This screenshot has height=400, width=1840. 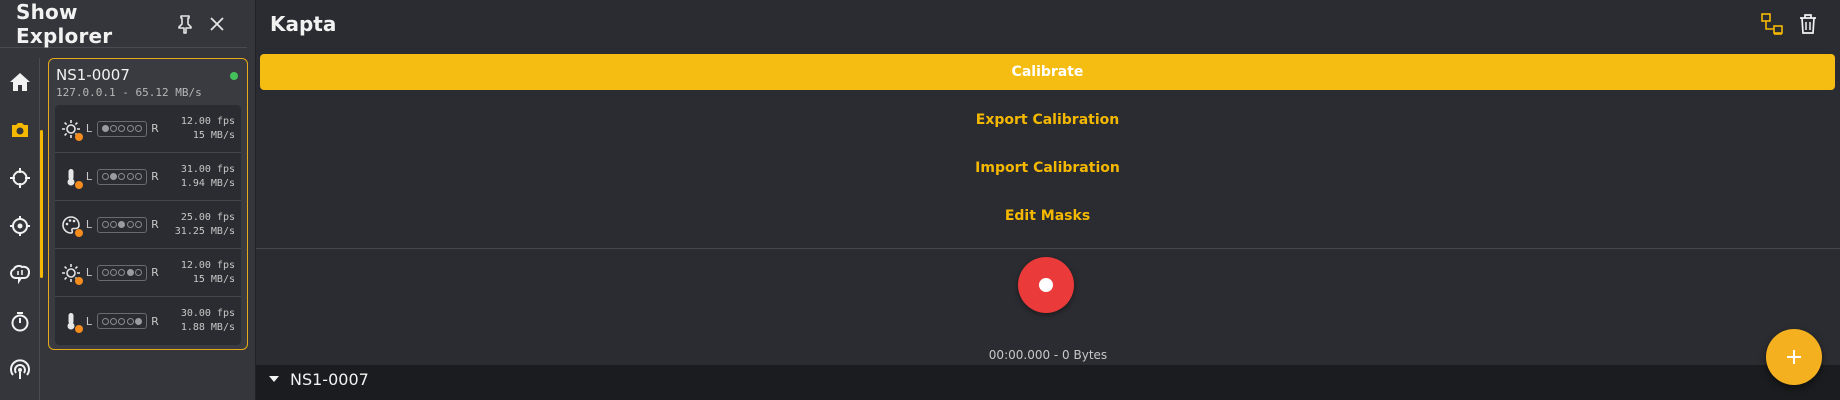 I want to click on record-button, so click(x=1046, y=285).